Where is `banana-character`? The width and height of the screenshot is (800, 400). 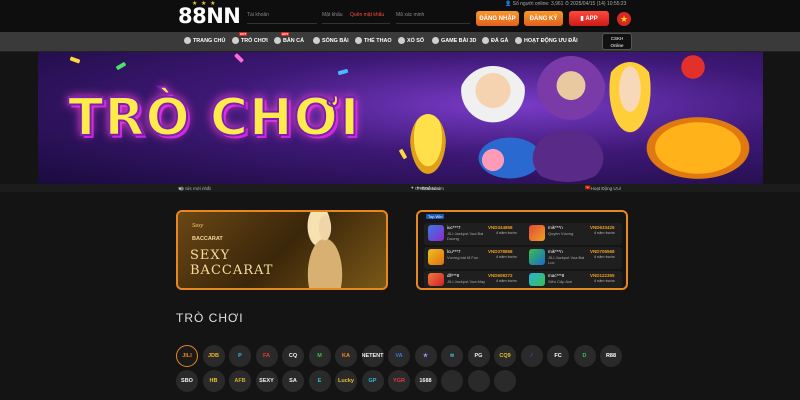
banana-character is located at coordinates (428, 144).